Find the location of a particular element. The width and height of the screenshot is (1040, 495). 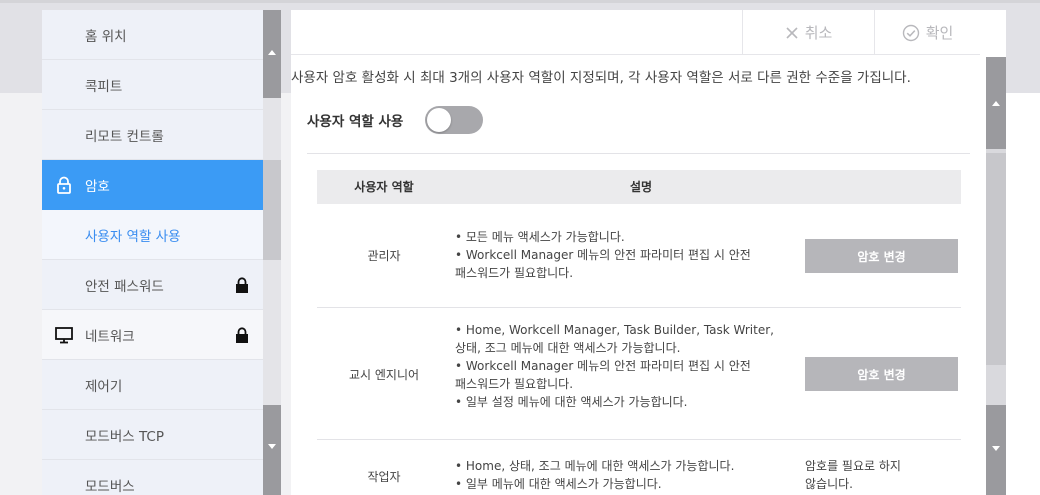

description-line: • 일부 메뉴에 대한 액세스가 가능합니다. is located at coordinates (558, 484).